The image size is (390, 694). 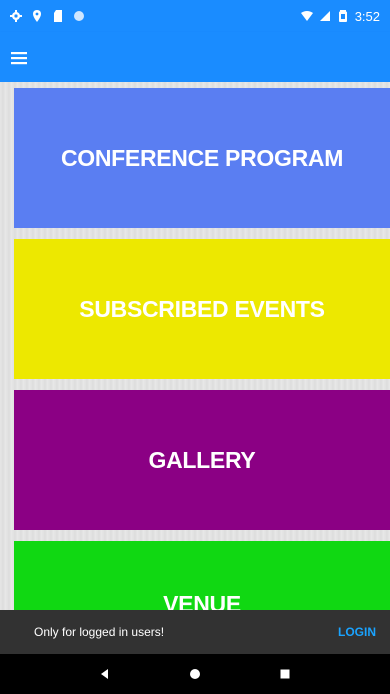 I want to click on tile-label: CONFERENCE PROGRAM, so click(x=202, y=157).